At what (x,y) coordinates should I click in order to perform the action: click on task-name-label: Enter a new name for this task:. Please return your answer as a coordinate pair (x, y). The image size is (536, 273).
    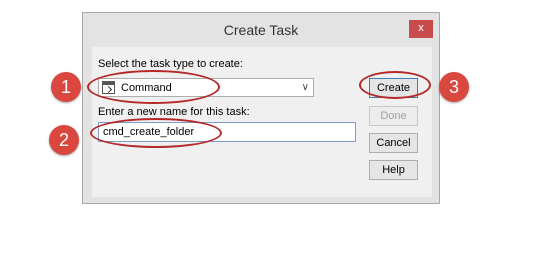
    Looking at the image, I should click on (174, 112).